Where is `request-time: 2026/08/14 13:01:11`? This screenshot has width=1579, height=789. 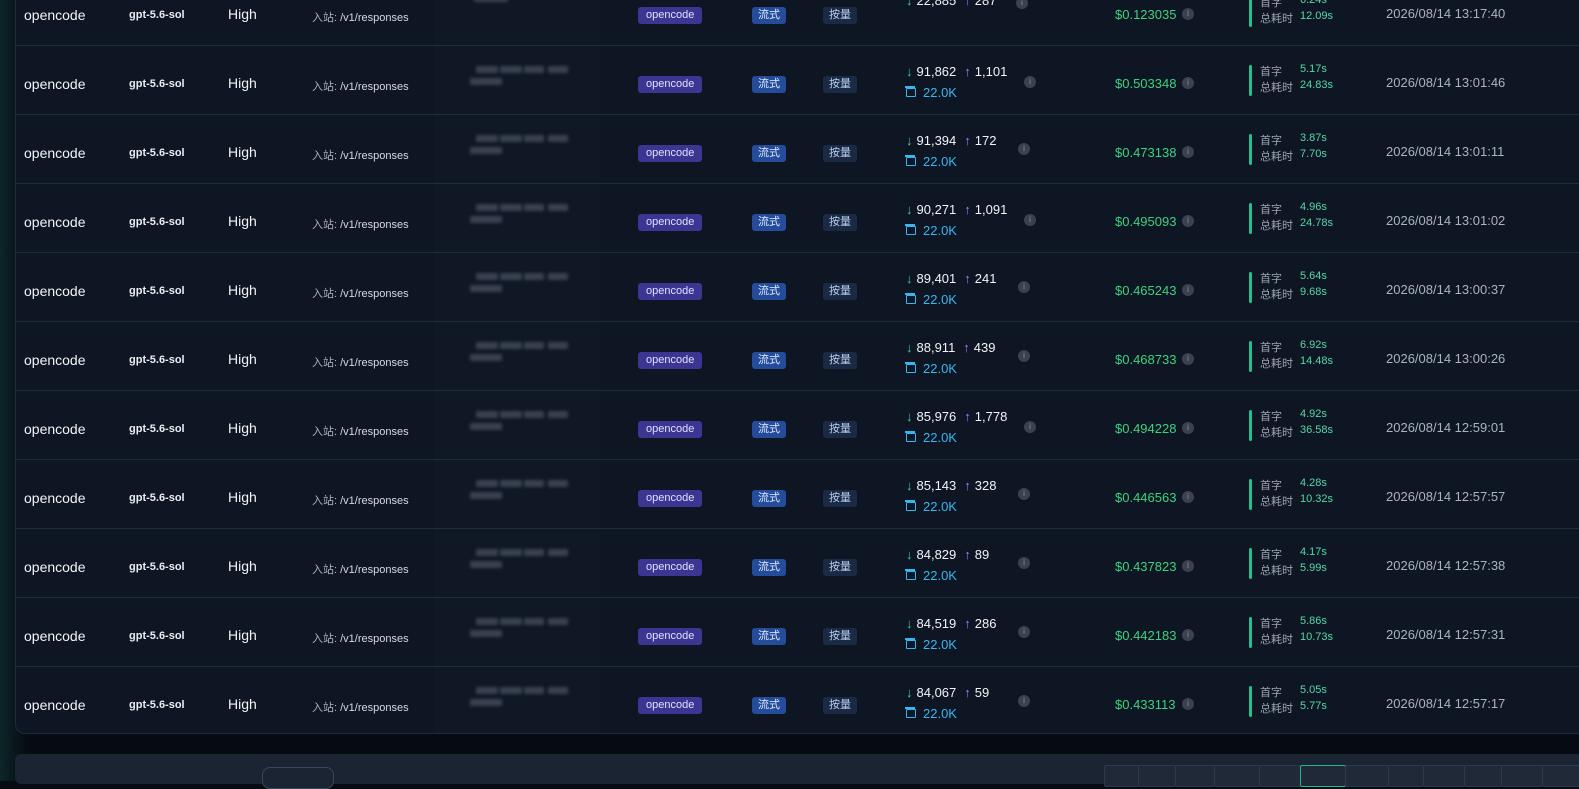 request-time: 2026/08/14 13:01:11 is located at coordinates (1445, 151).